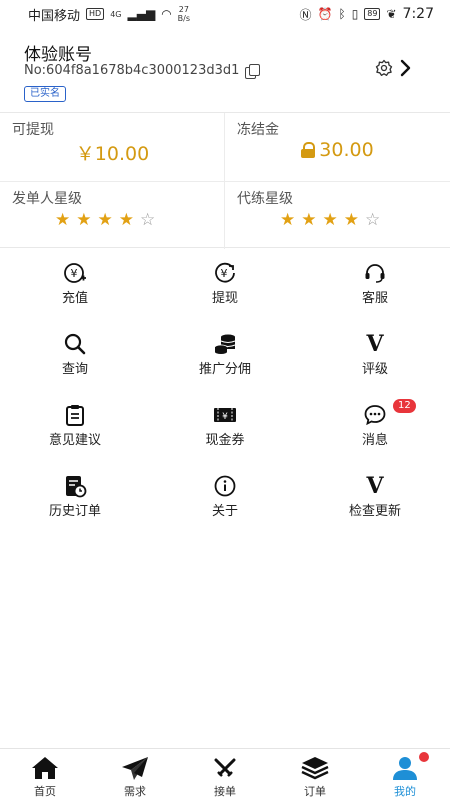 The height and width of the screenshot is (800, 450). I want to click on chat-bubble-icon, so click(375, 415).